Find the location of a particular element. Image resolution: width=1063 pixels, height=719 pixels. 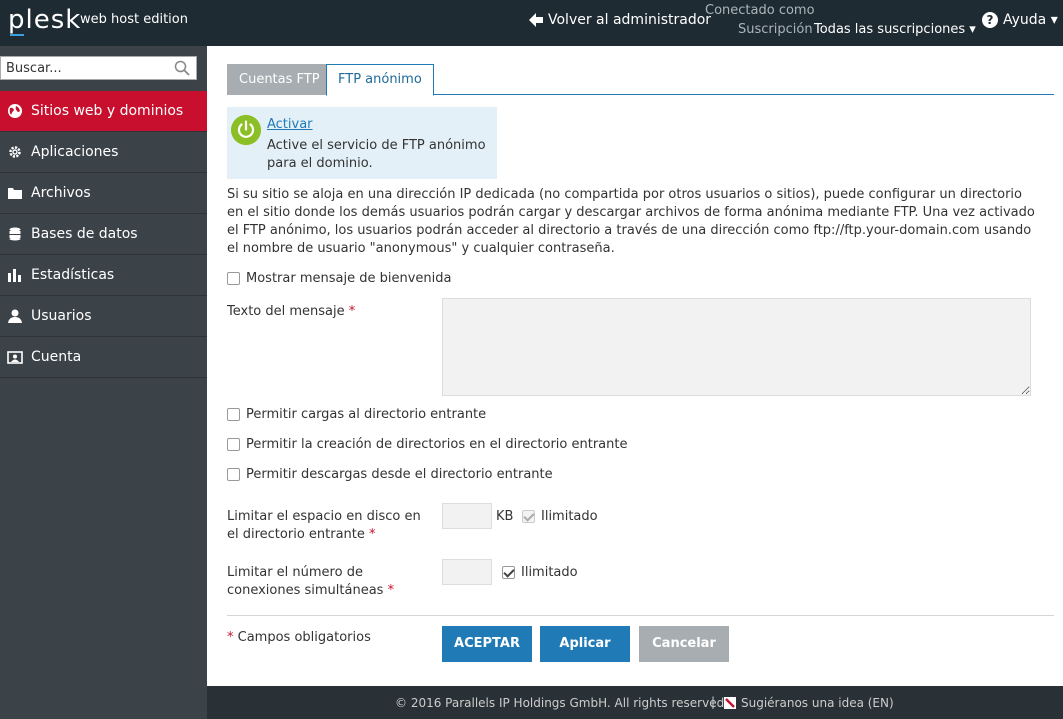

sidebar-item-statistics: Estadísticas is located at coordinates (103, 275).